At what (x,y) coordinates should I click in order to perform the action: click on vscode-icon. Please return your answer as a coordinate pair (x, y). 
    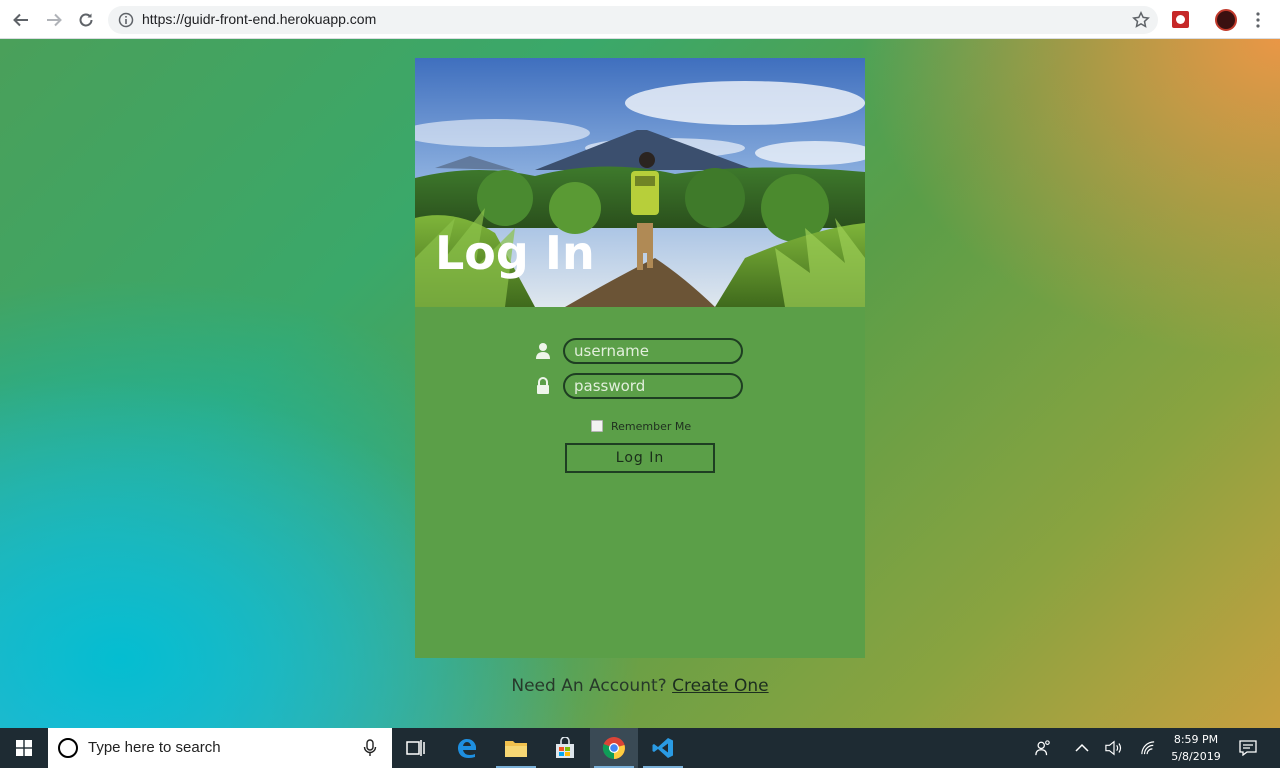
    Looking at the image, I should click on (662, 748).